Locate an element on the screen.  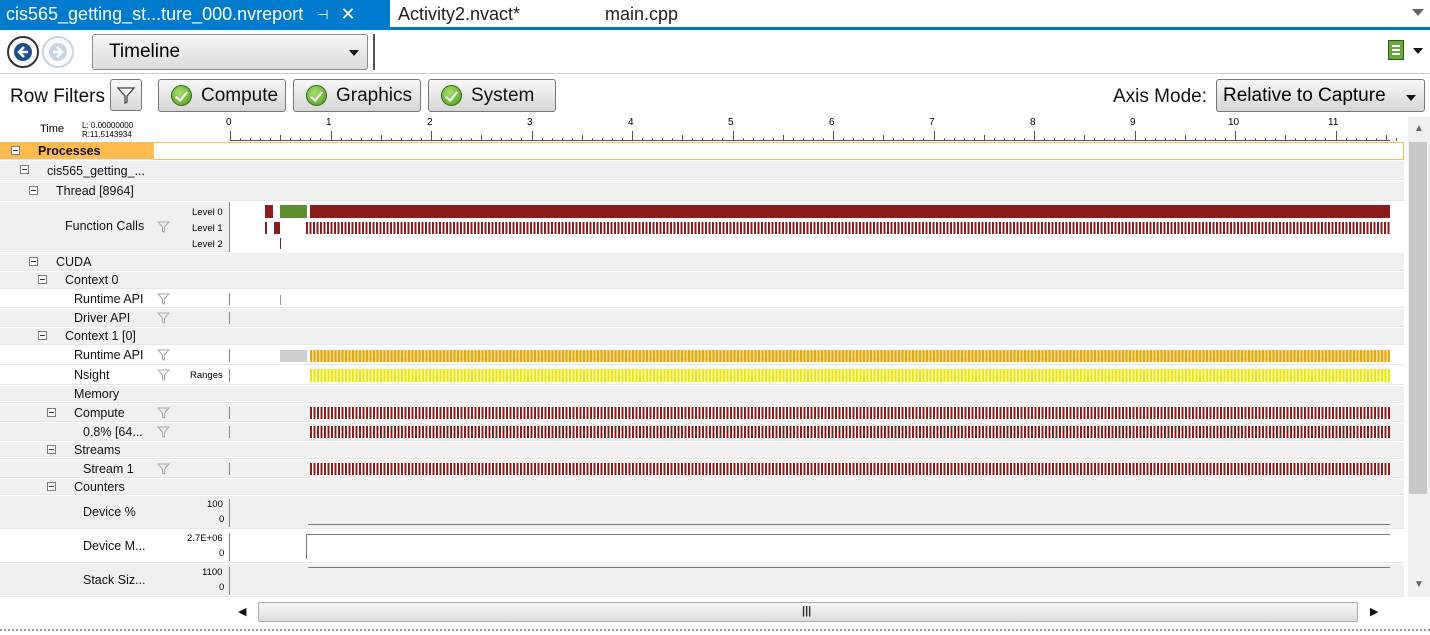
row-device-memory: Device M... 2.7E+06 0 is located at coordinates (702, 546).